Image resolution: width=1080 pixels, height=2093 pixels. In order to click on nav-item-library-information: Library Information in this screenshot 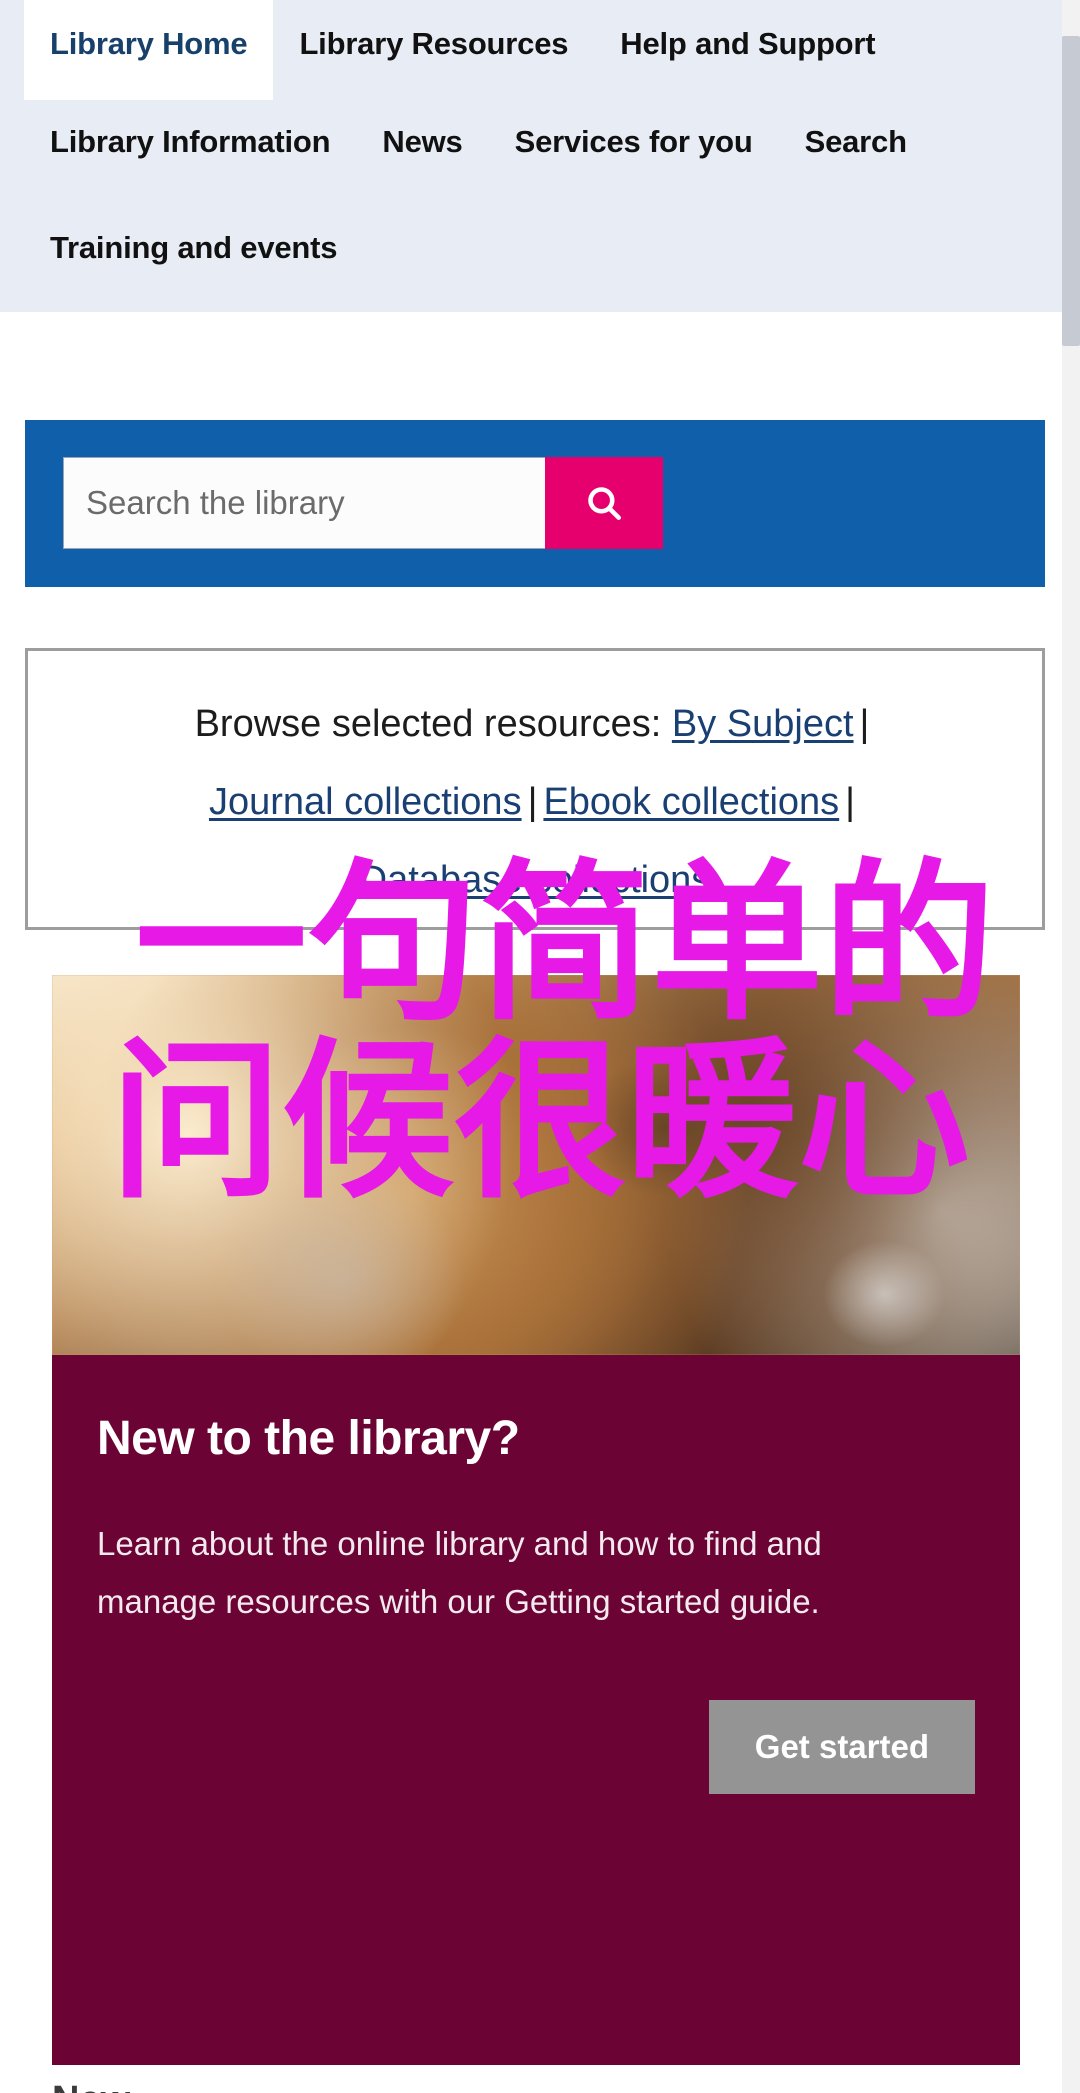, I will do `click(190, 141)`.